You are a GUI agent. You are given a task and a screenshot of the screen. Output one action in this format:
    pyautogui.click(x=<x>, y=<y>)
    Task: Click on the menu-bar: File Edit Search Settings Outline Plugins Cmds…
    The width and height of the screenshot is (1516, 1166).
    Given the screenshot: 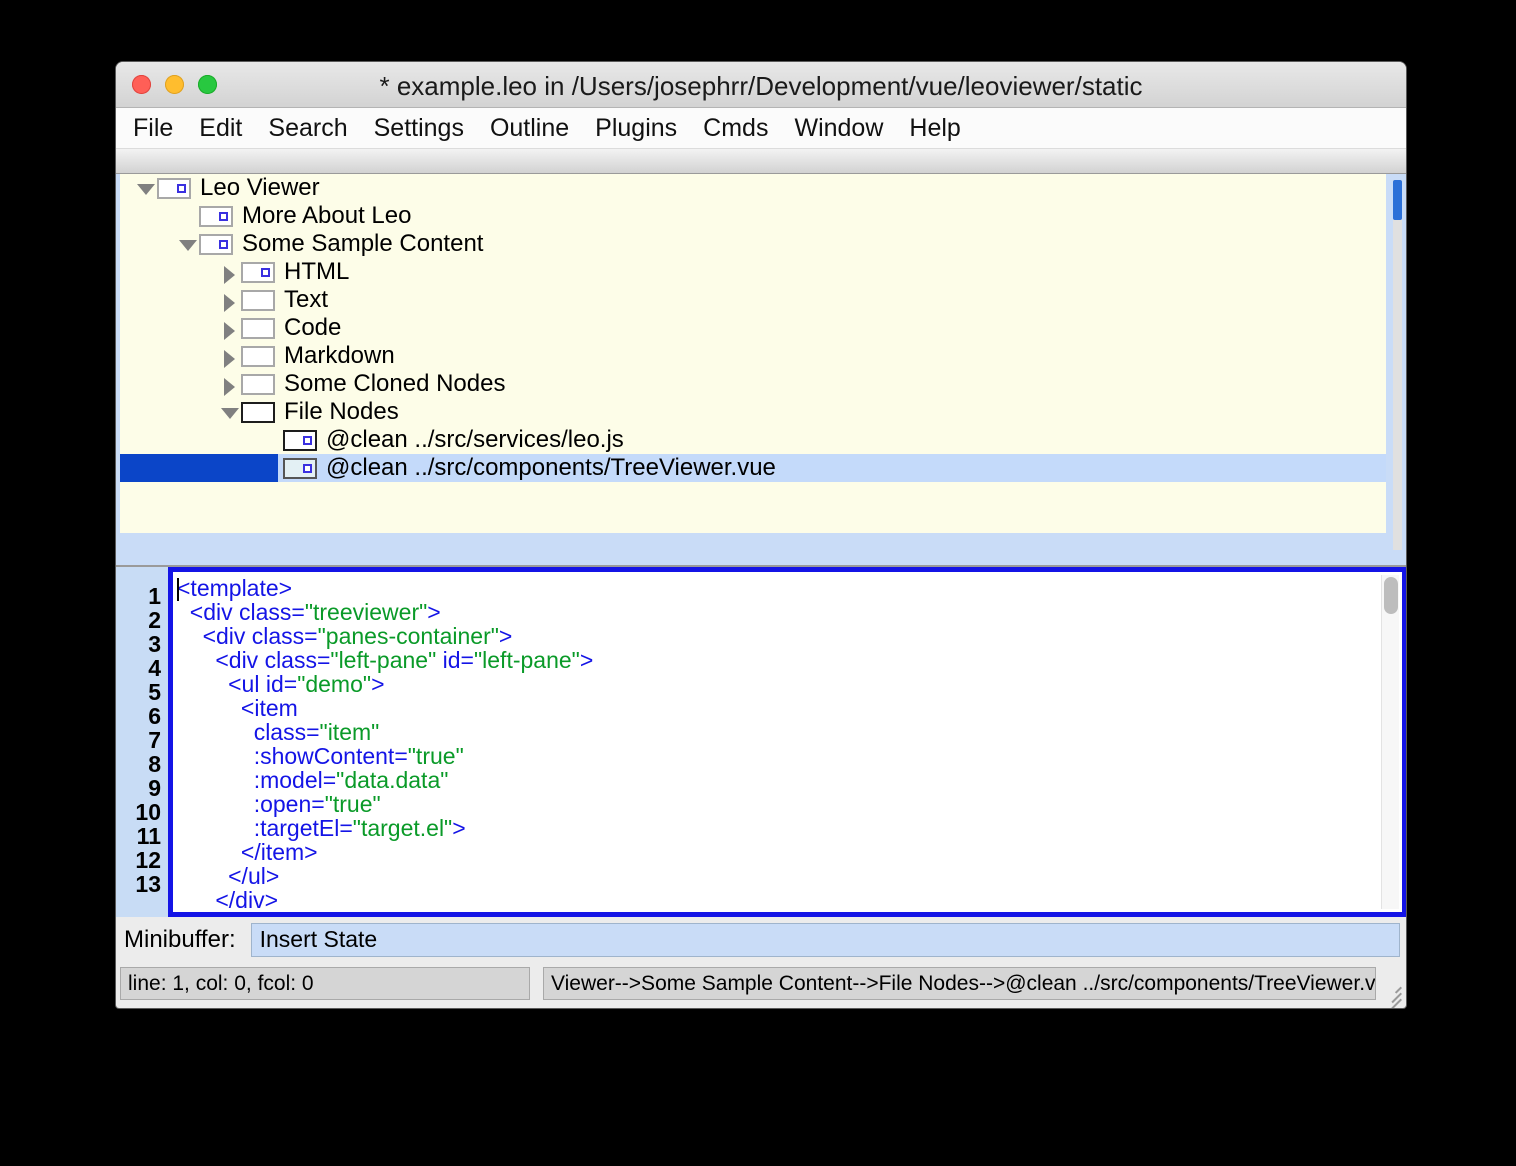 What is the action you would take?
    pyautogui.click(x=761, y=128)
    